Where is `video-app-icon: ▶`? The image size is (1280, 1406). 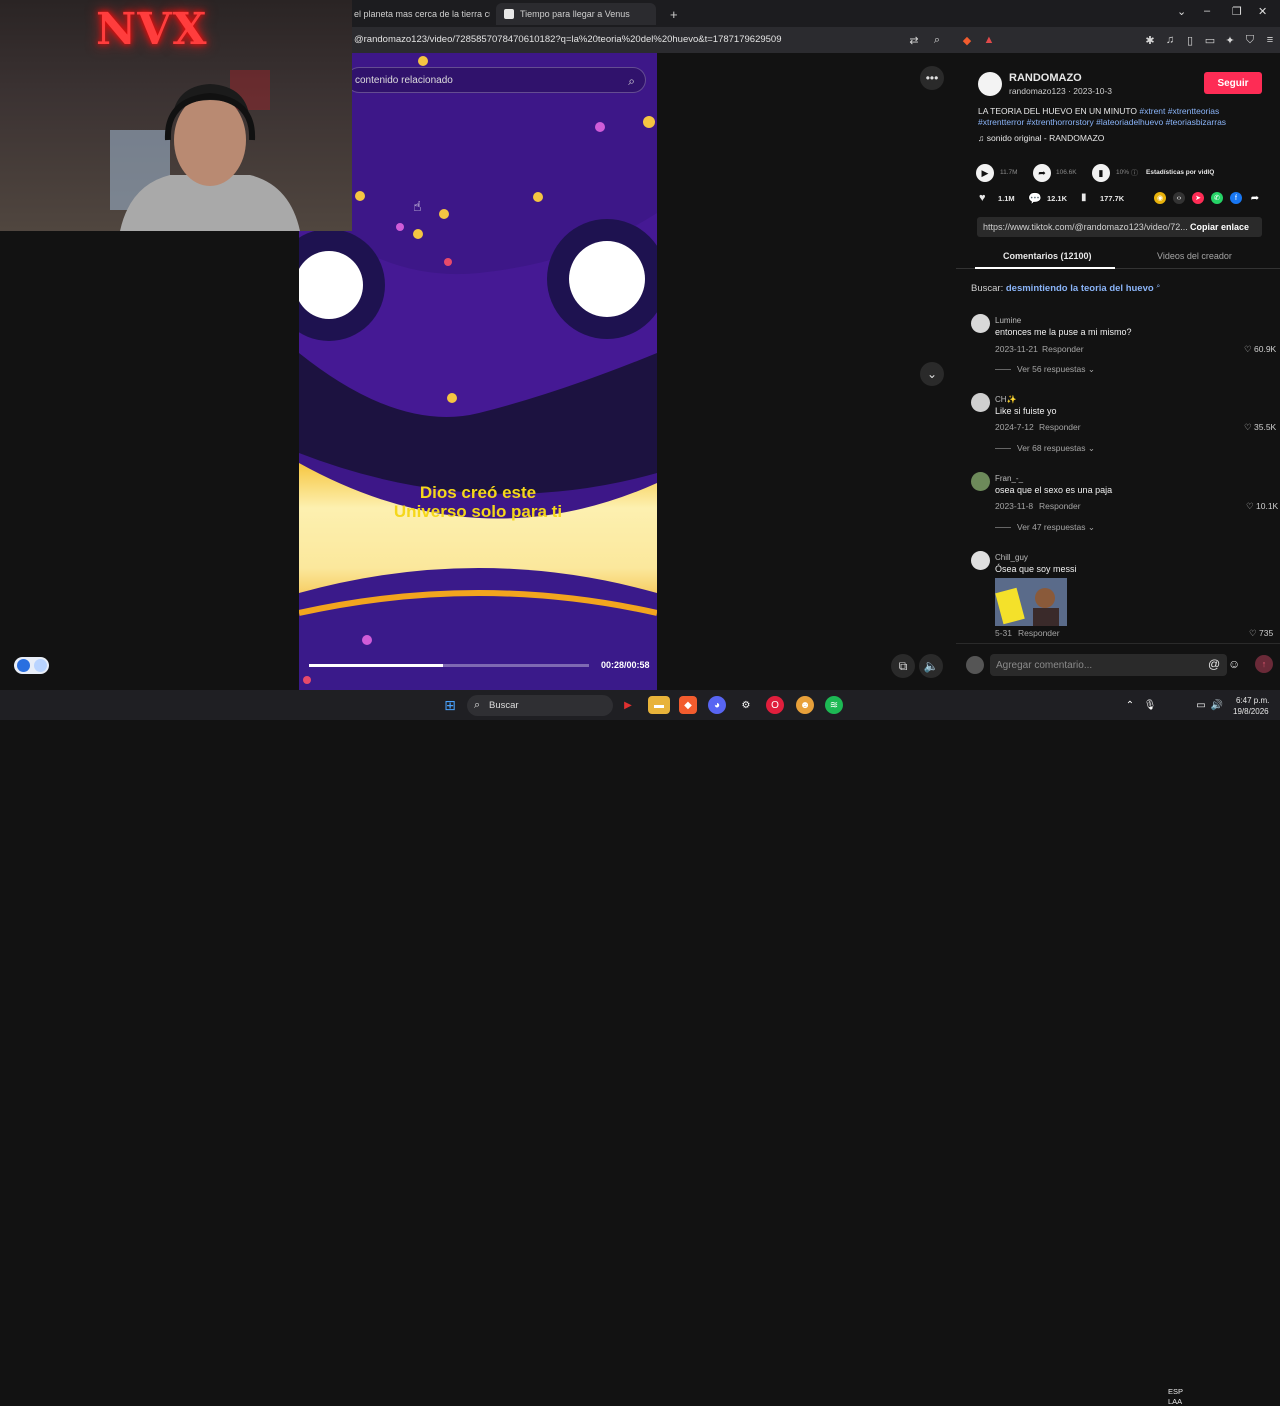 video-app-icon: ▶ is located at coordinates (628, 705).